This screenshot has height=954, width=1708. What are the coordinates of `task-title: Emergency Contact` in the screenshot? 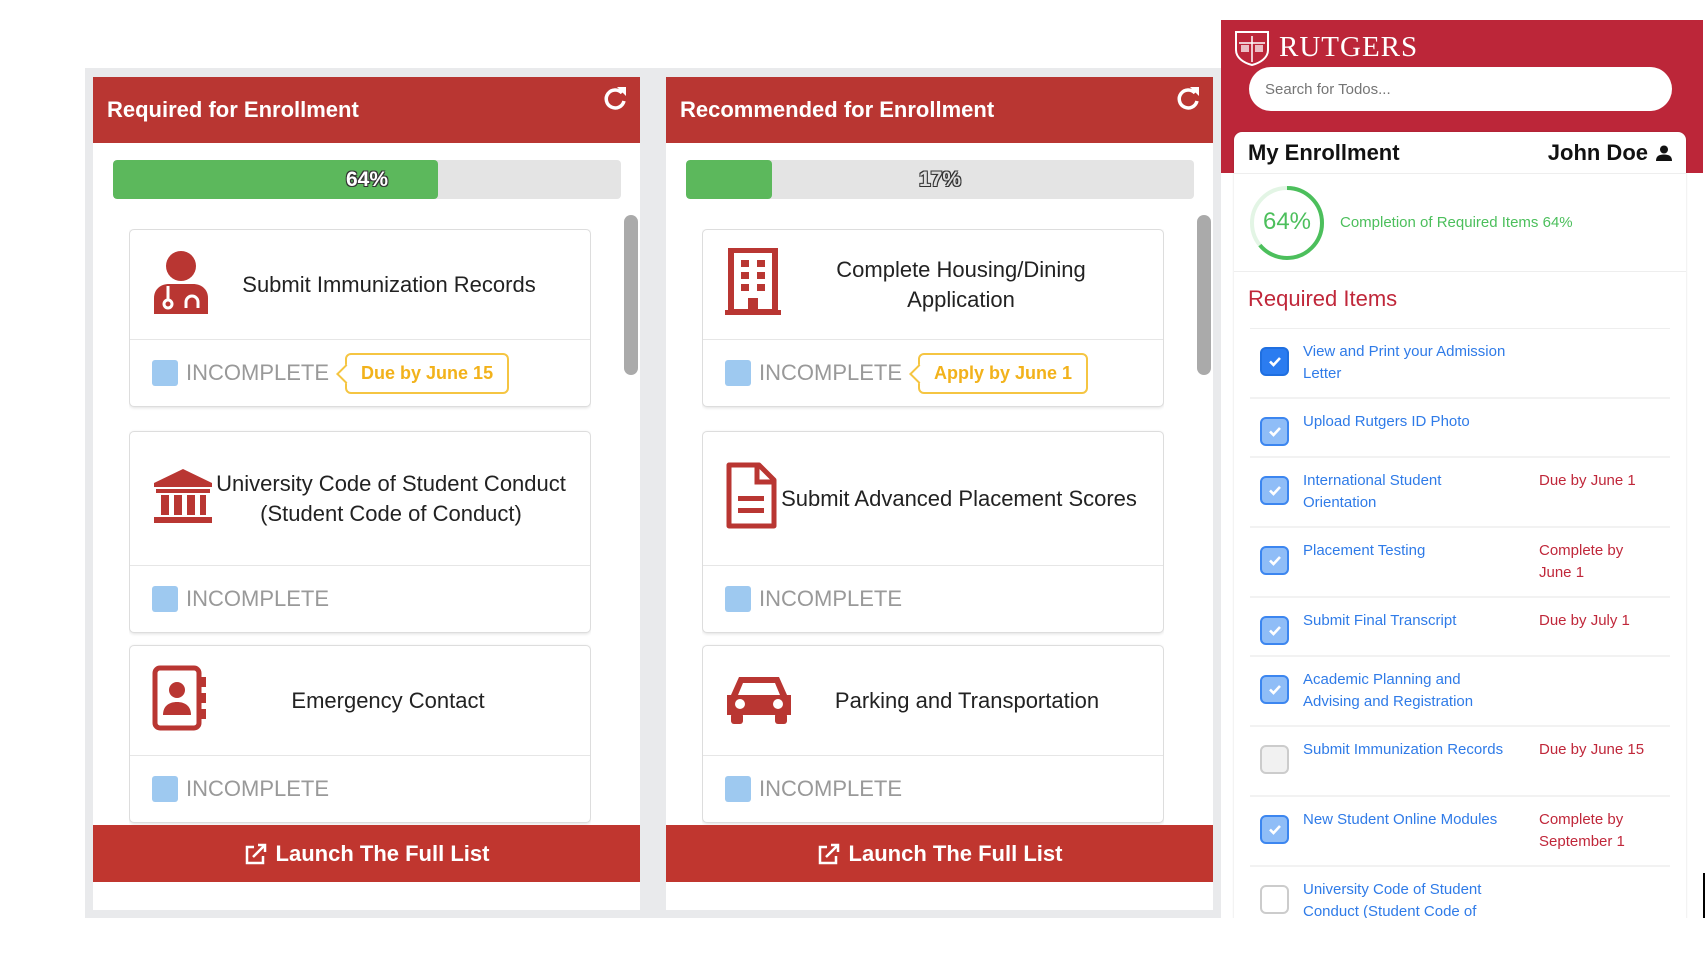 It's located at (388, 700).